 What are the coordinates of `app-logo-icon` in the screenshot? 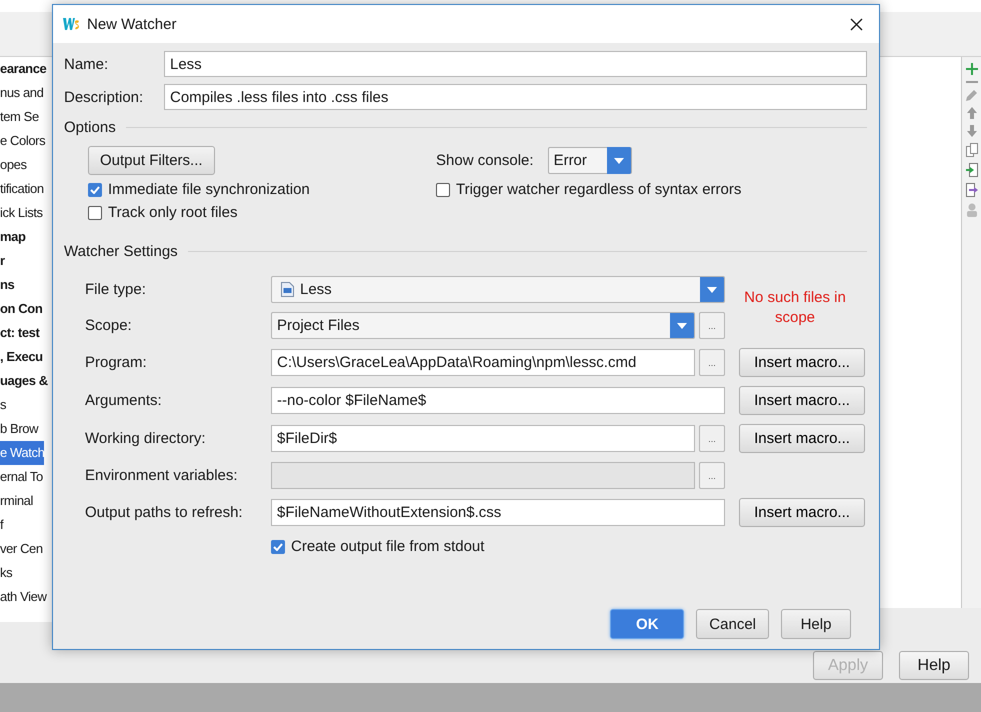 It's located at (71, 24).